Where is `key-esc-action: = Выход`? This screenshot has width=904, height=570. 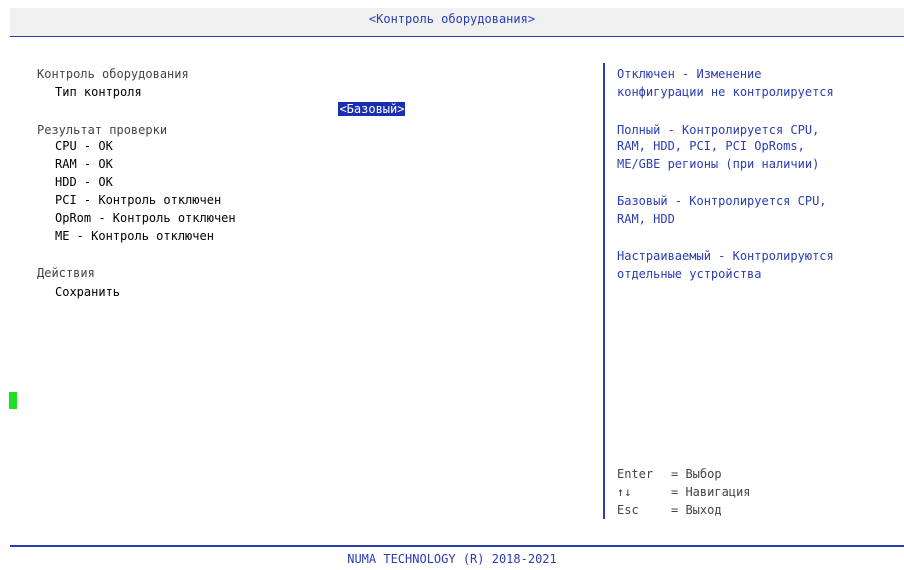 key-esc-action: = Выход is located at coordinates (696, 510).